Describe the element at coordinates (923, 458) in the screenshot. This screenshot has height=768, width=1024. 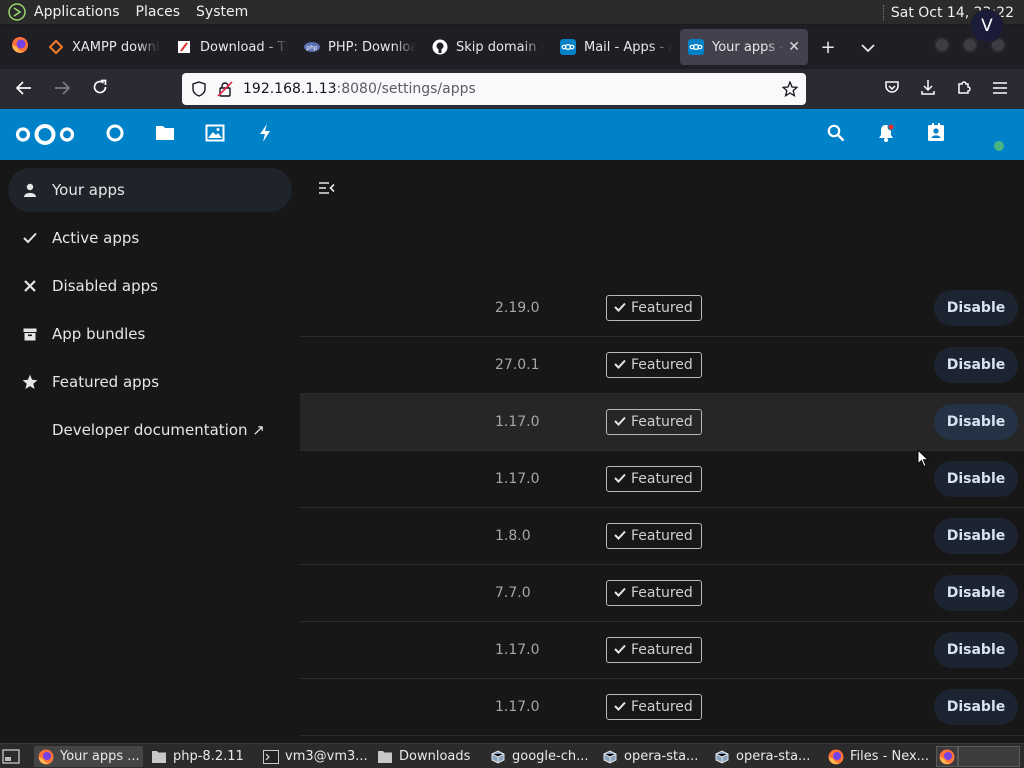
I see `mouse-cursor-icon` at that location.